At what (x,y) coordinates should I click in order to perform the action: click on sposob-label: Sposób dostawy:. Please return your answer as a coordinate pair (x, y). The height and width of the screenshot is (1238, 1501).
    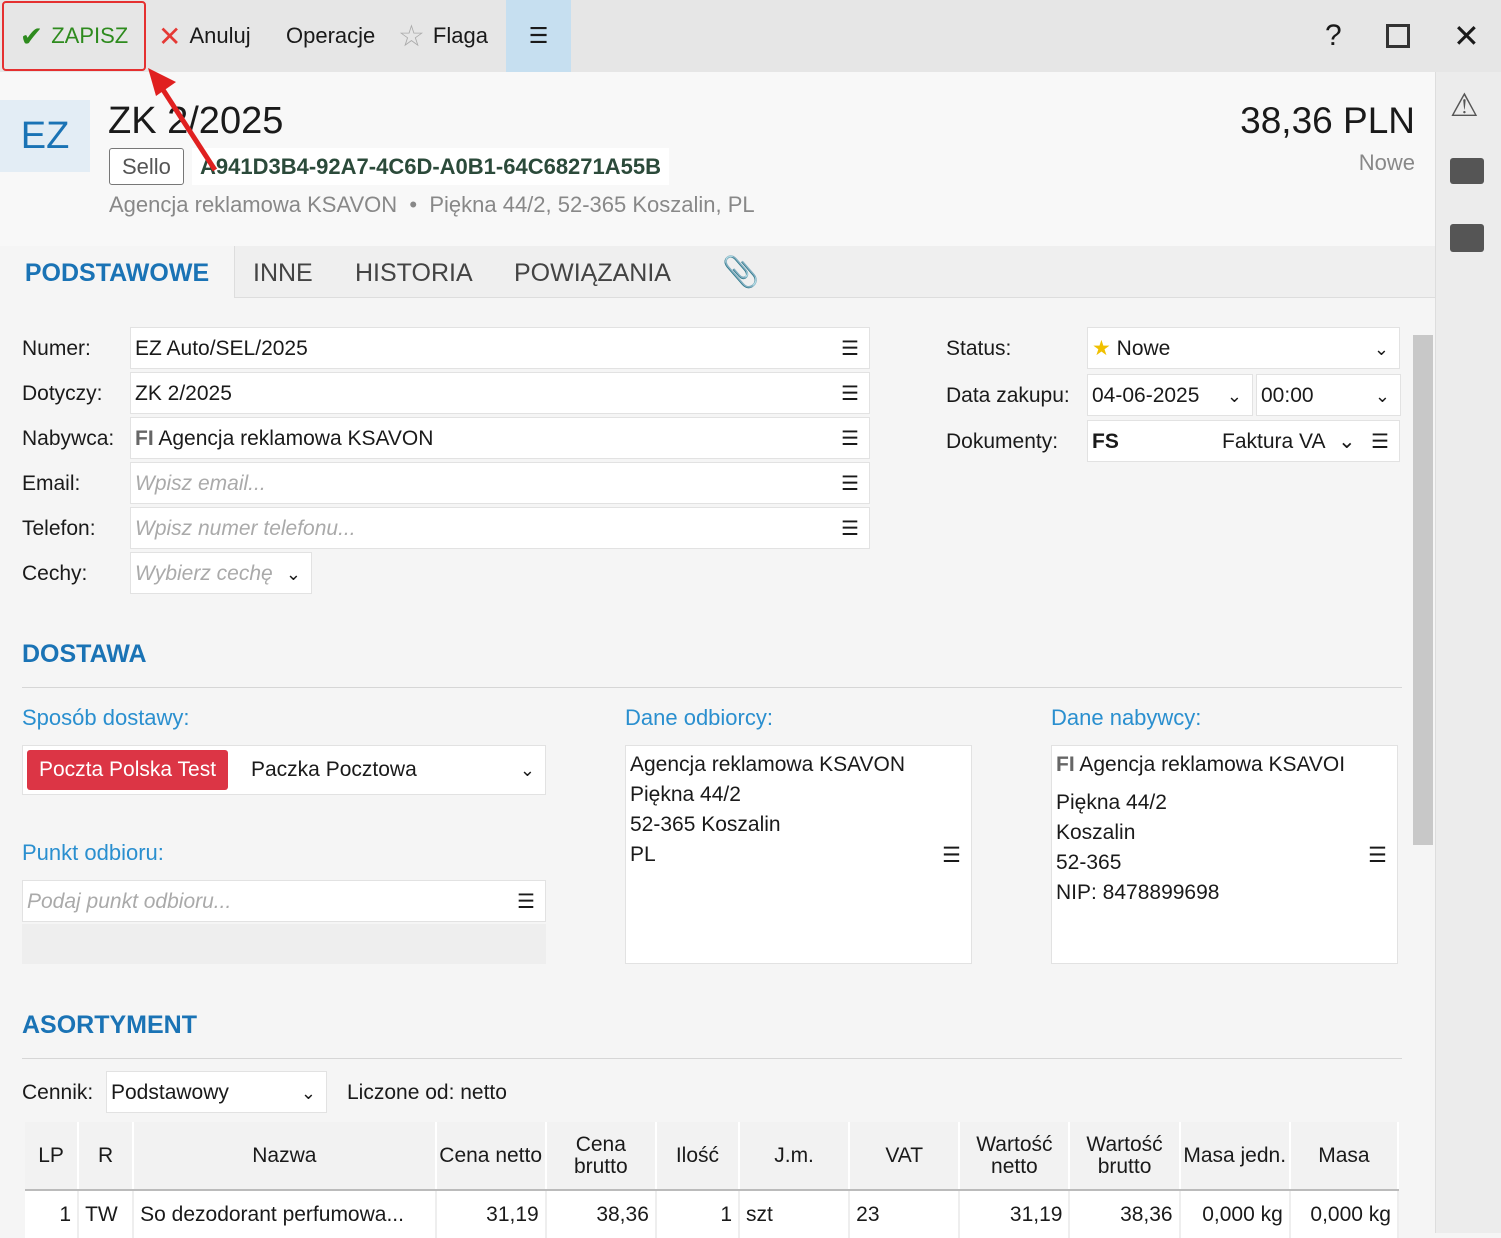
    Looking at the image, I should click on (106, 717).